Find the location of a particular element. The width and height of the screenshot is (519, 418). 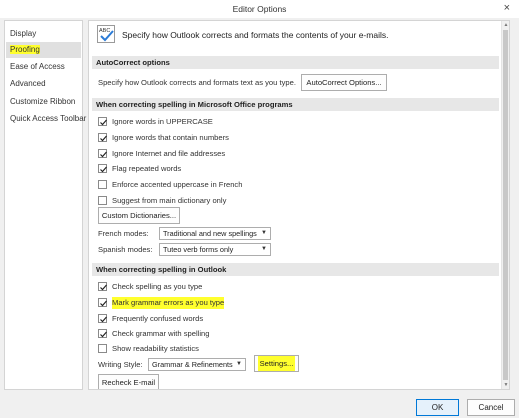

window-title: Editor Options is located at coordinates (259, 9).